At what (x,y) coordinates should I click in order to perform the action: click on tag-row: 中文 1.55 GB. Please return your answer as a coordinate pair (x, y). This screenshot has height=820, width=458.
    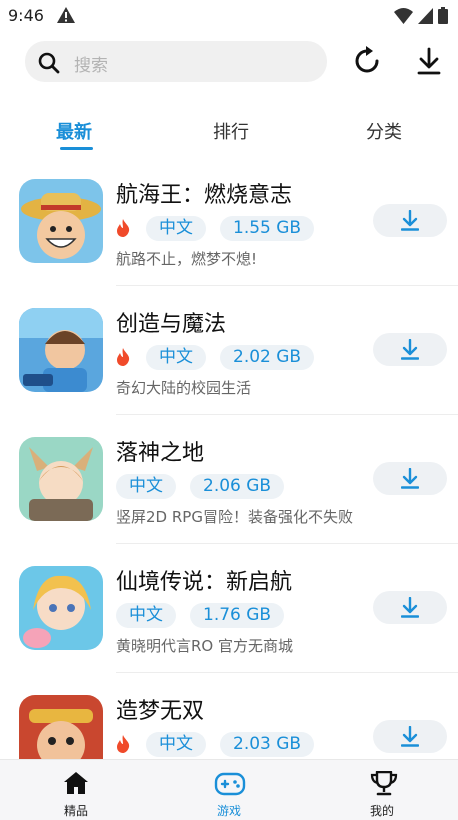
    Looking at the image, I should click on (222, 228).